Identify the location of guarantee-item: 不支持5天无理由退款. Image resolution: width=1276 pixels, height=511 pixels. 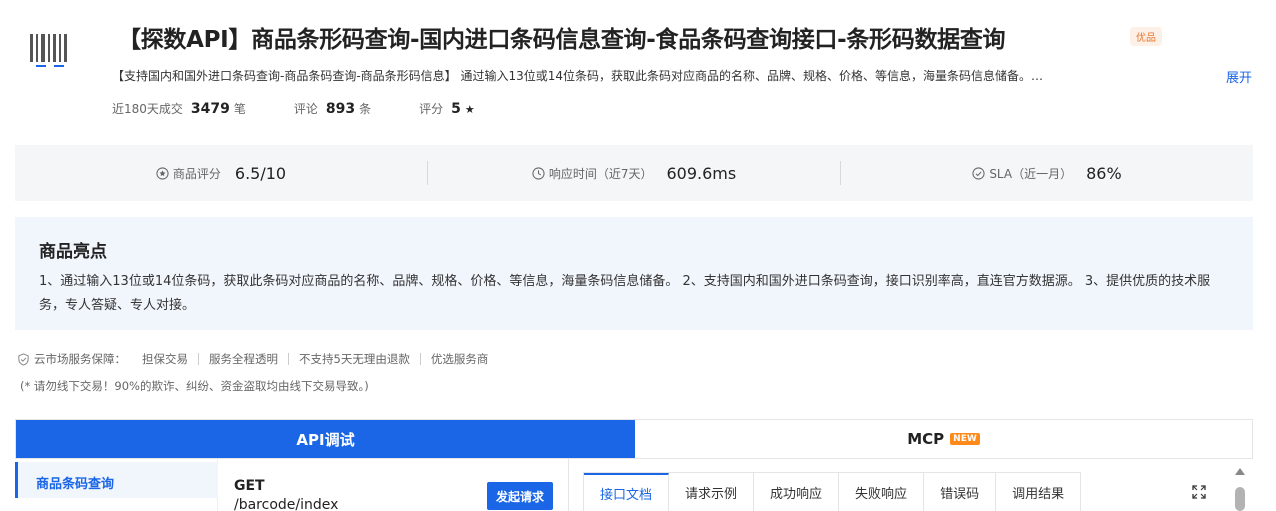
(354, 359).